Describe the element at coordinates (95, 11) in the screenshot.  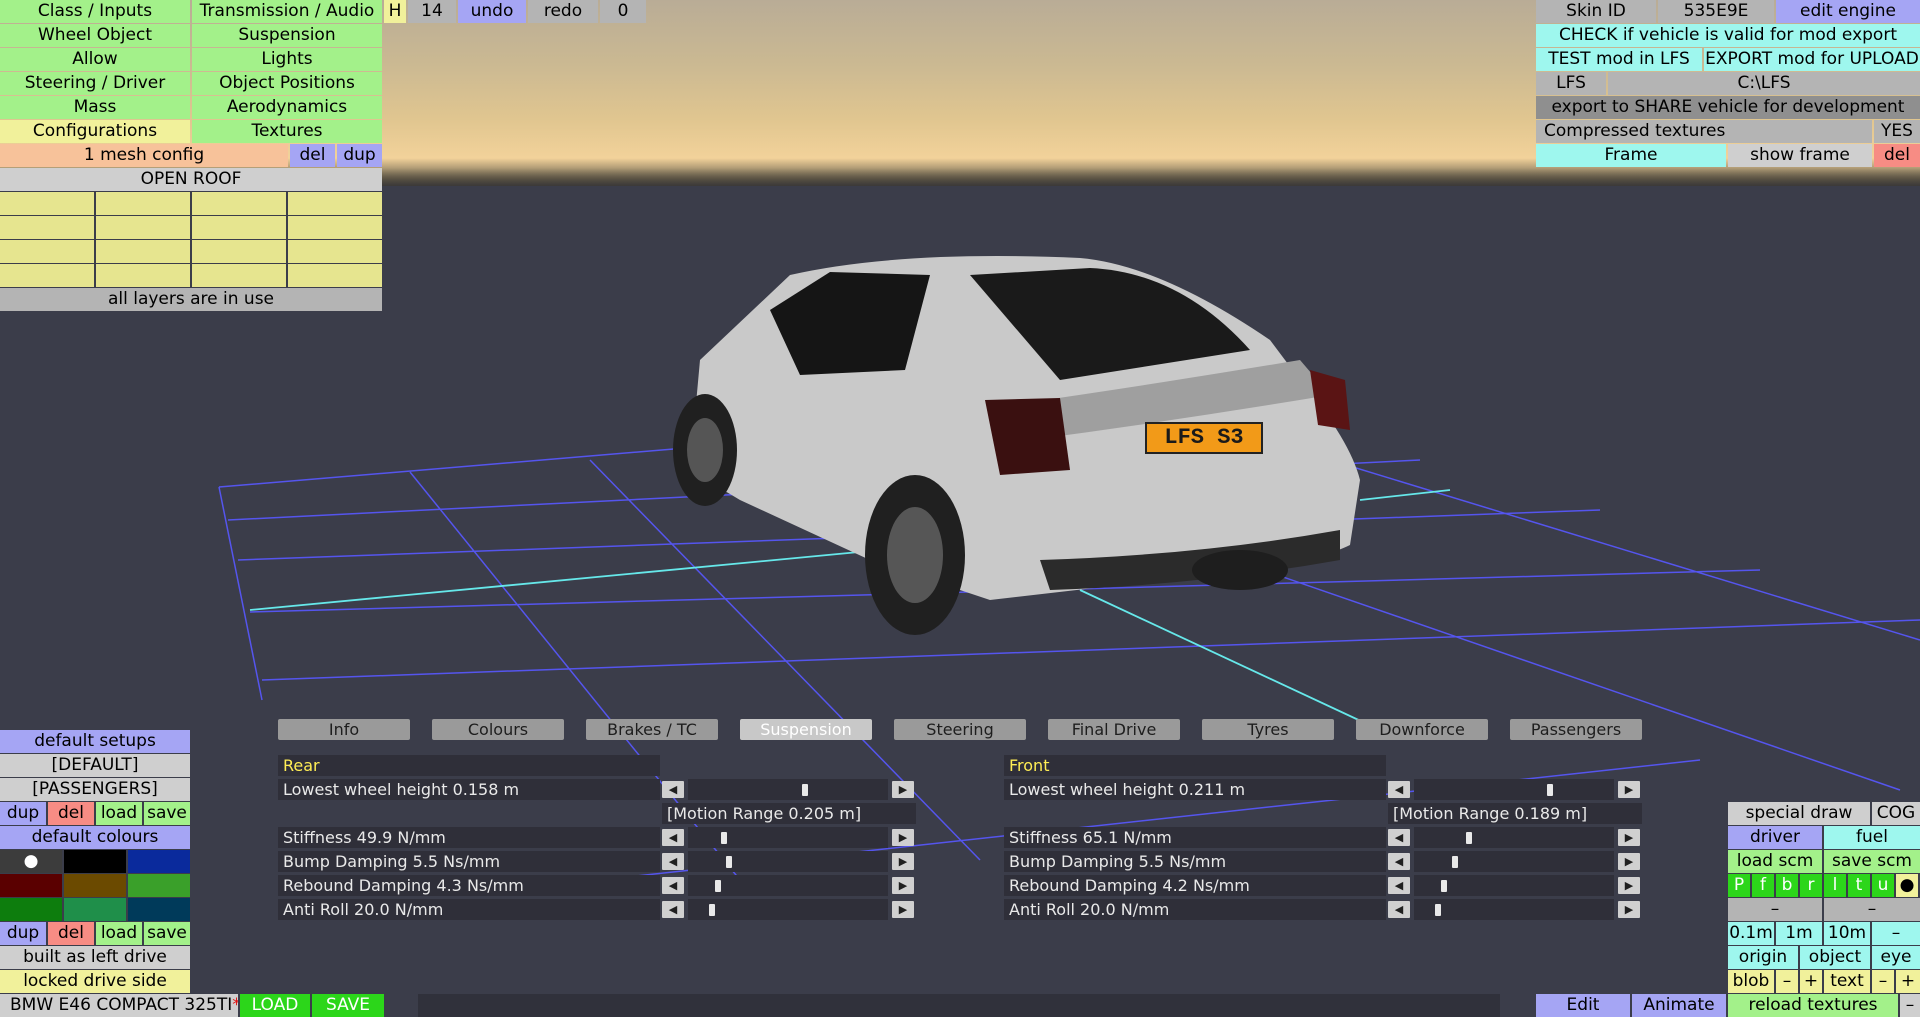
I see `menu-class-inputs: Class / Inputs` at that location.